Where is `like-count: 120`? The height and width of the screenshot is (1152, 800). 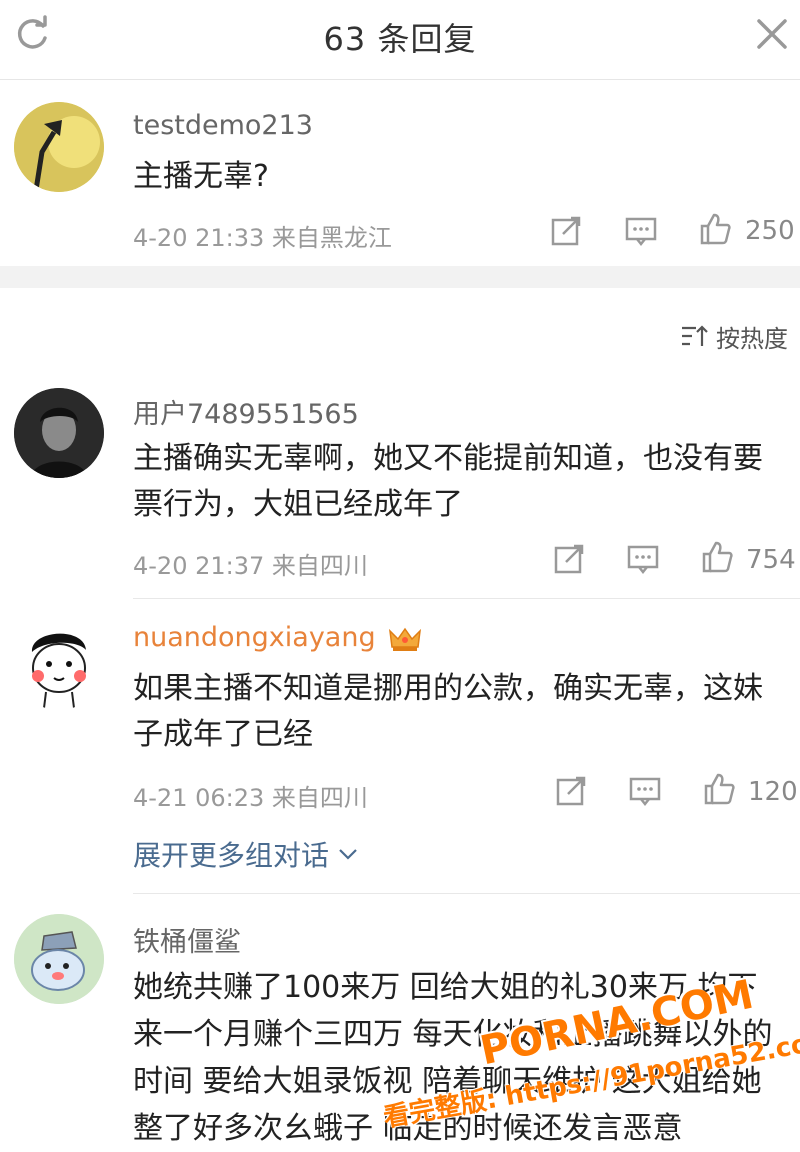 like-count: 120 is located at coordinates (773, 792).